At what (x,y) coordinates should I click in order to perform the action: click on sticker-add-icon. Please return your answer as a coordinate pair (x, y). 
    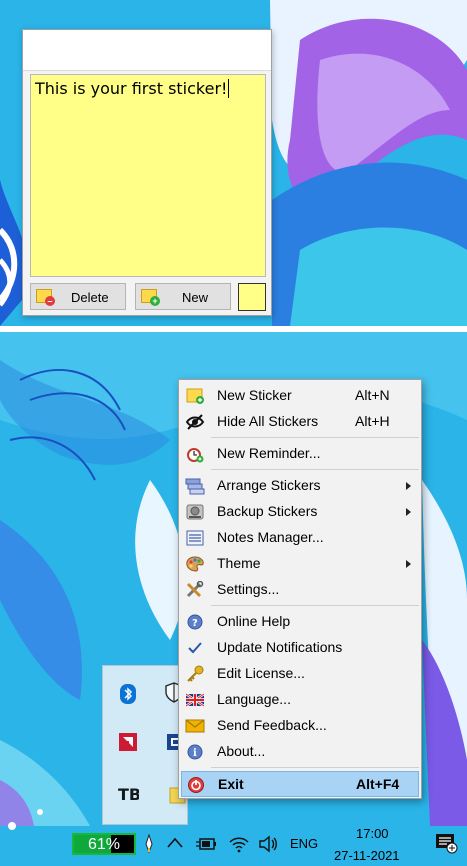
    Looking at the image, I should click on (195, 396).